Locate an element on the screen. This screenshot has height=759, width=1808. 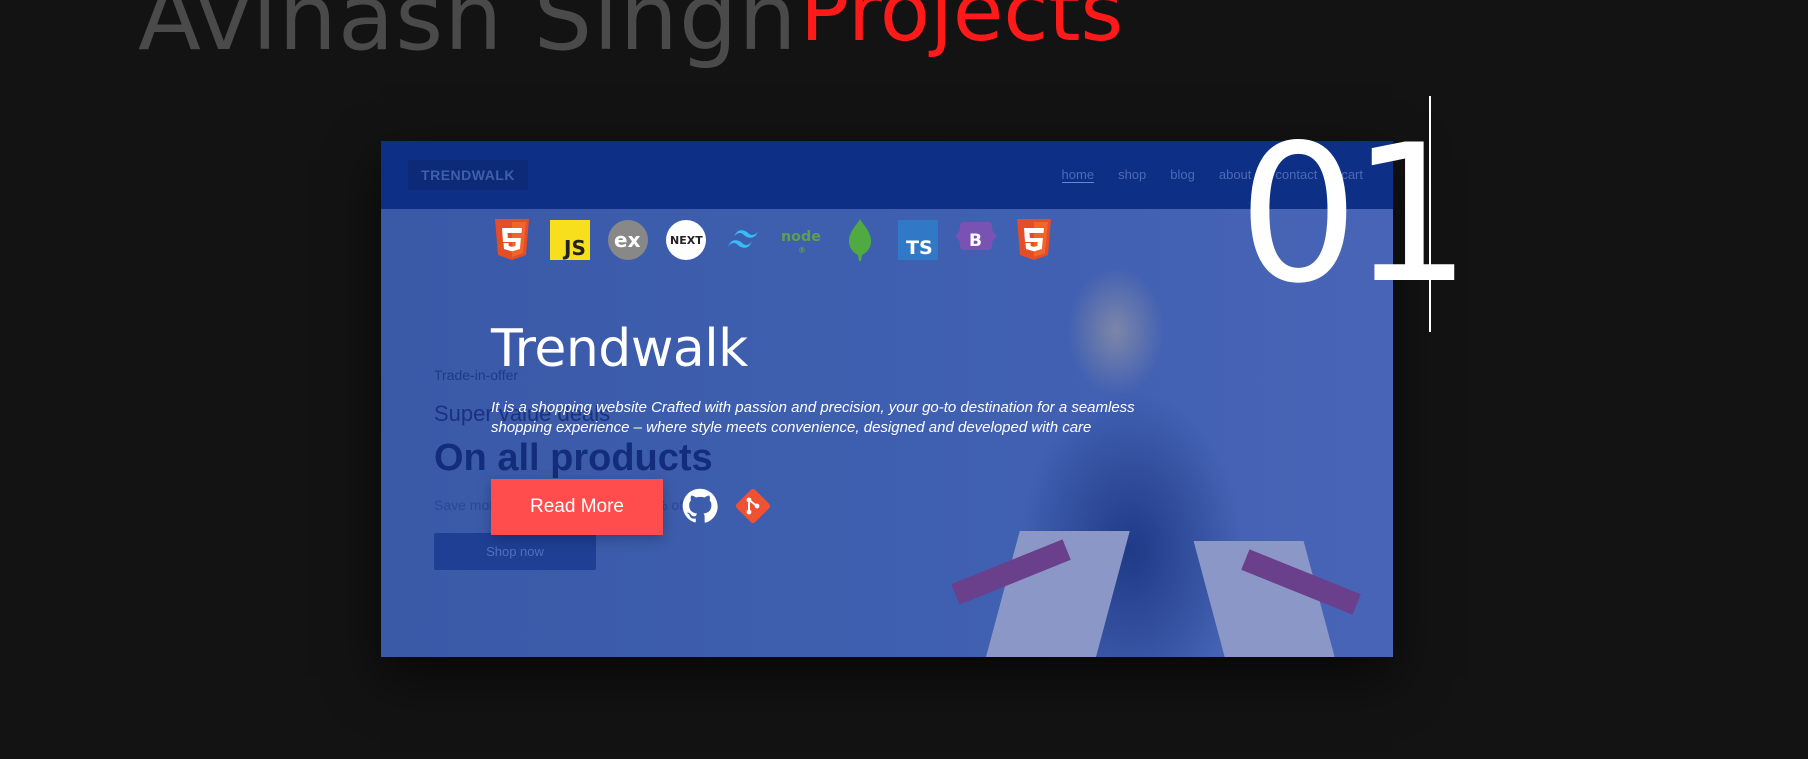
tech-stack: JS ex NEXT node ® TS B is located at coordinates (773, 240).